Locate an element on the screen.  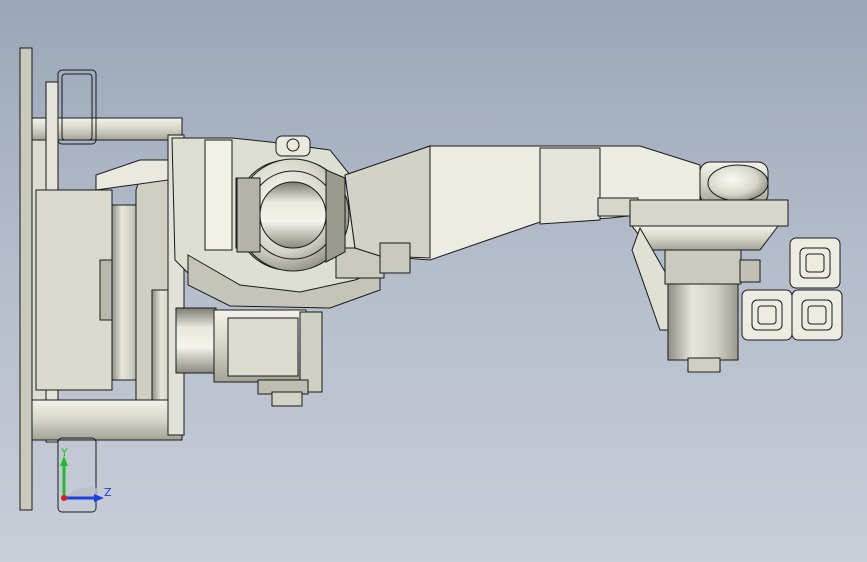
connector-right is located at coordinates (817, 315).